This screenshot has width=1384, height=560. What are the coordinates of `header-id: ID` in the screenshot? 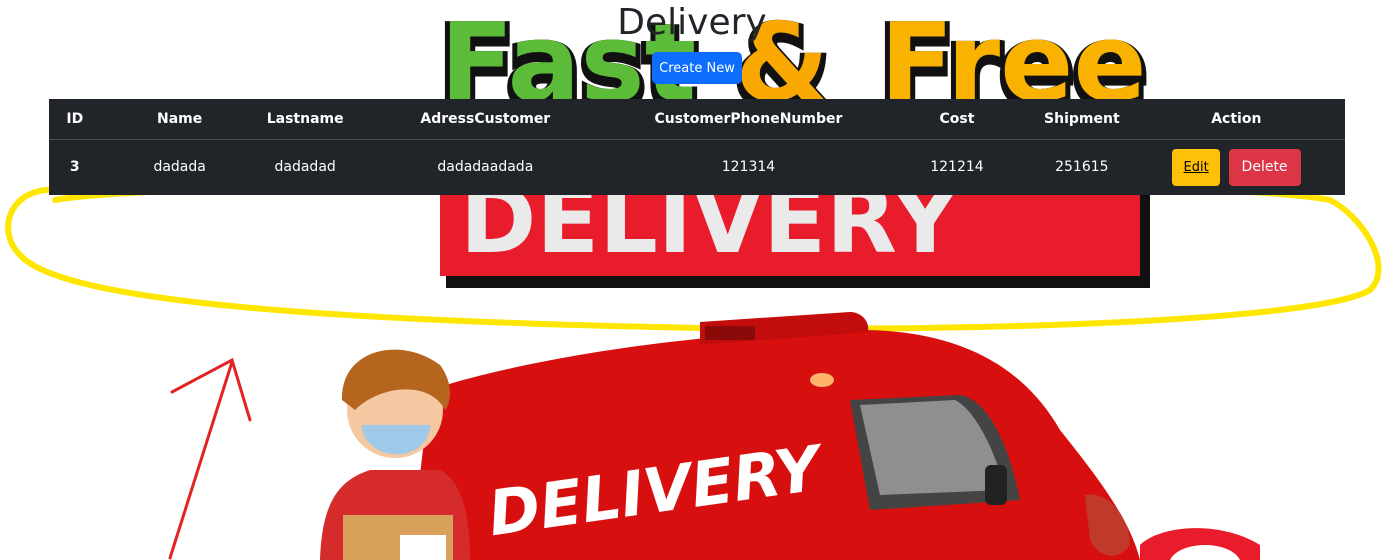 It's located at (75, 119).